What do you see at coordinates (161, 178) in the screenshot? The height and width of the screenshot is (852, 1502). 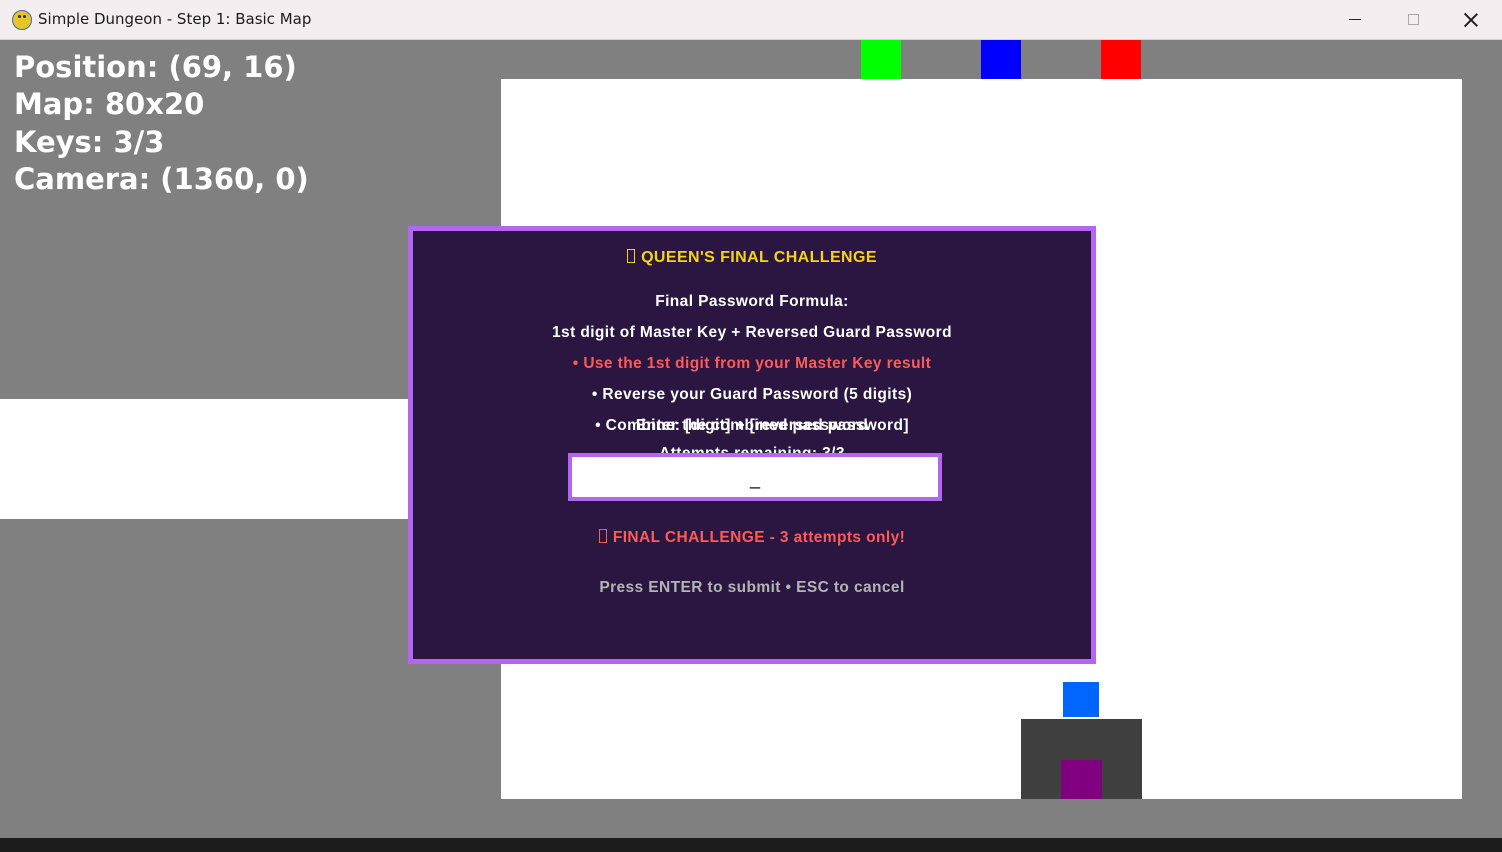 I see `hud-camera: Camera: (1360, 0)` at bounding box center [161, 178].